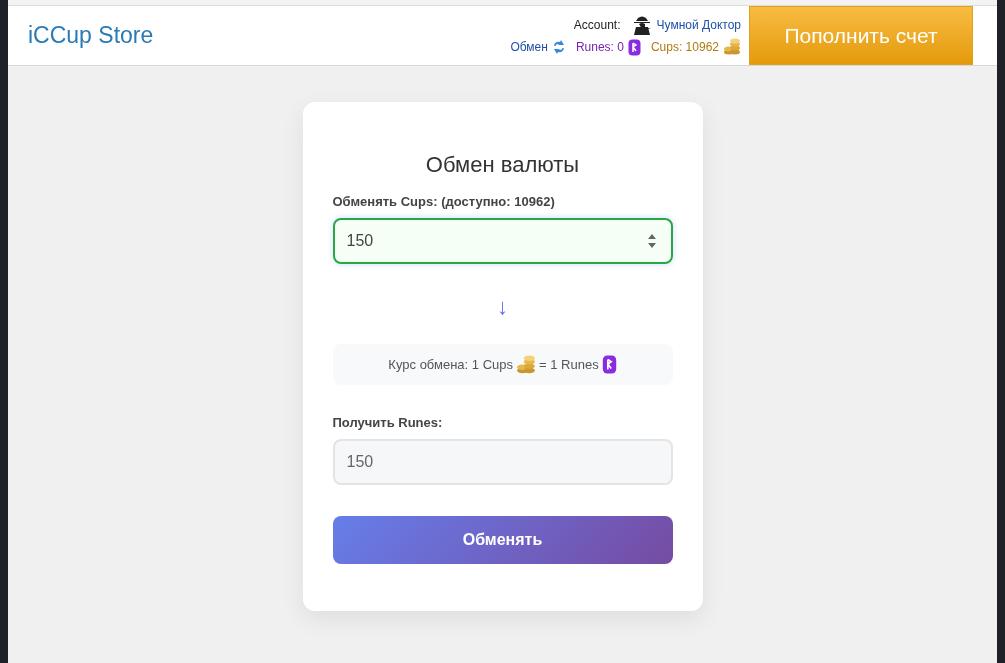  I want to click on exchange-button: Обменять, so click(502, 540).